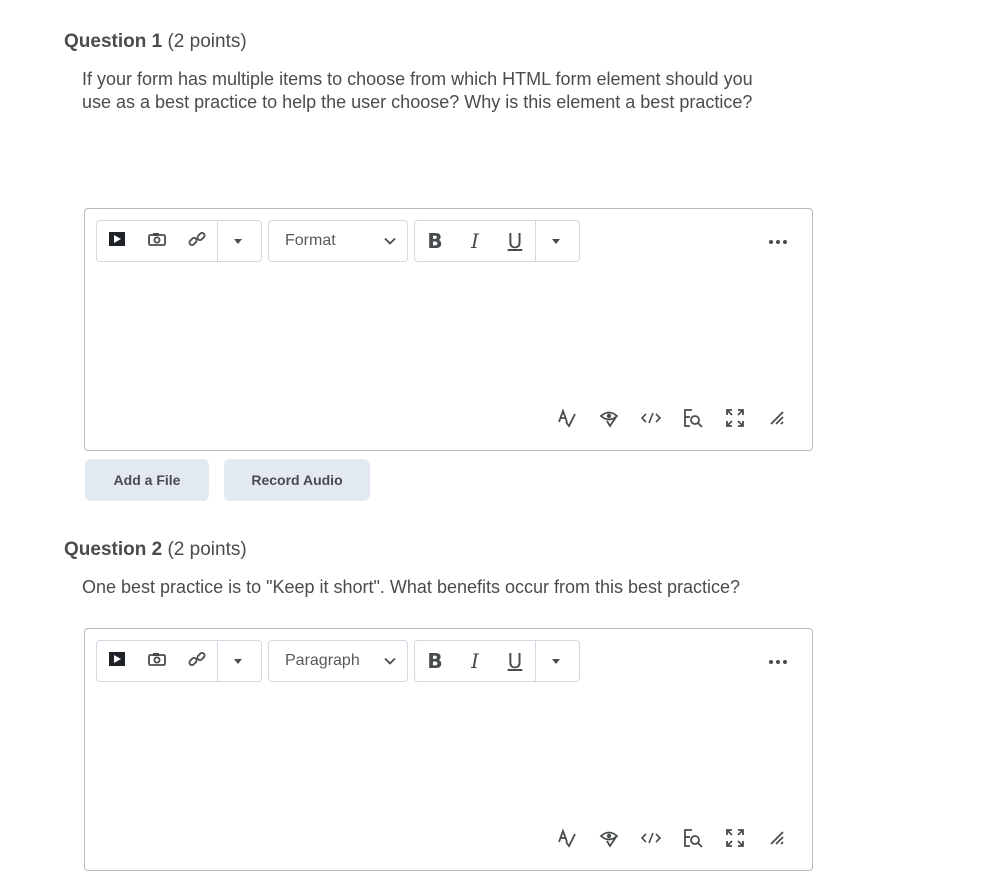 This screenshot has width=988, height=876. Describe the element at coordinates (147, 480) in the screenshot. I see `add-file-button: Add a File` at that location.